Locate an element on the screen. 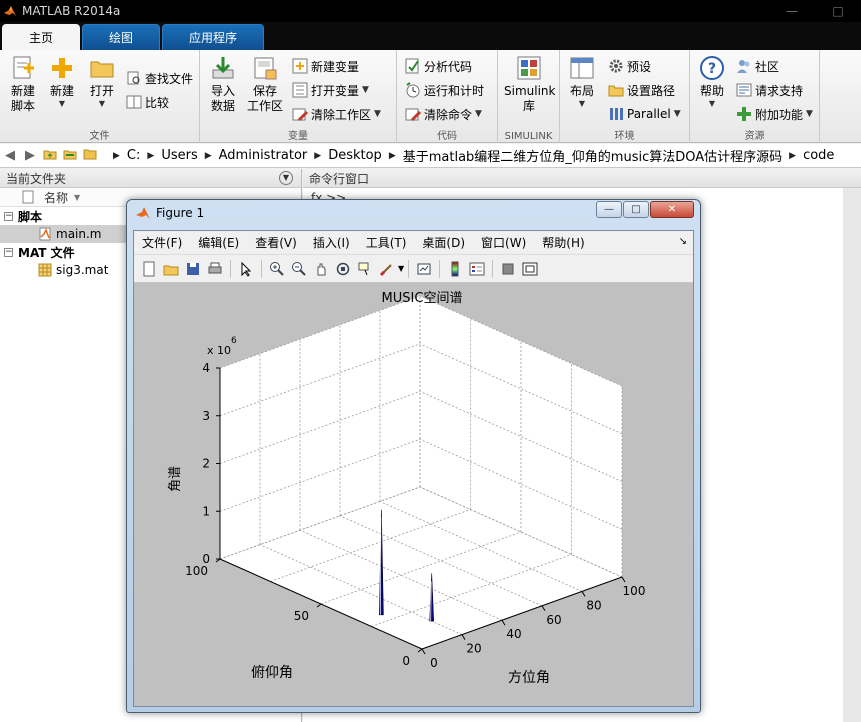  analyze-code-button: 分析代码 is located at coordinates (438, 66).